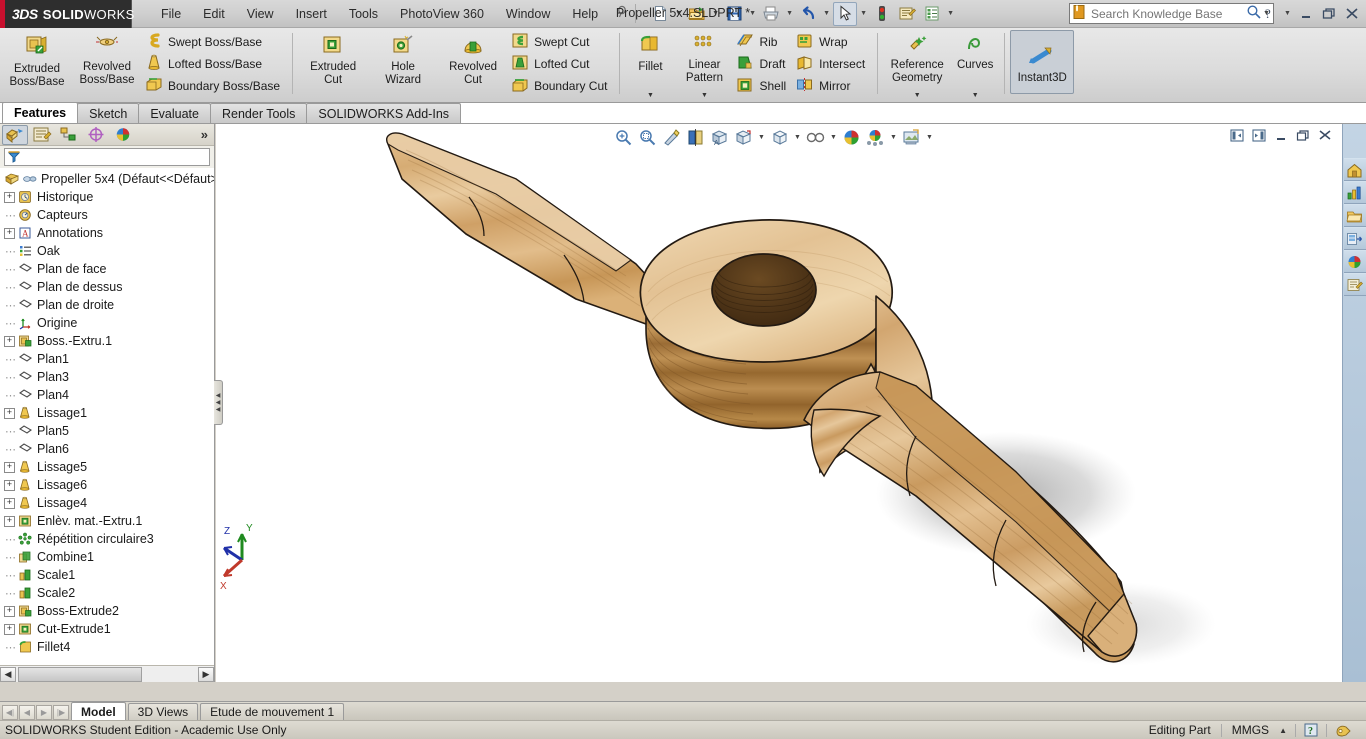  Describe the element at coordinates (163, 711) in the screenshot. I see `bottom-tab-3d-views: 3D Views` at that location.